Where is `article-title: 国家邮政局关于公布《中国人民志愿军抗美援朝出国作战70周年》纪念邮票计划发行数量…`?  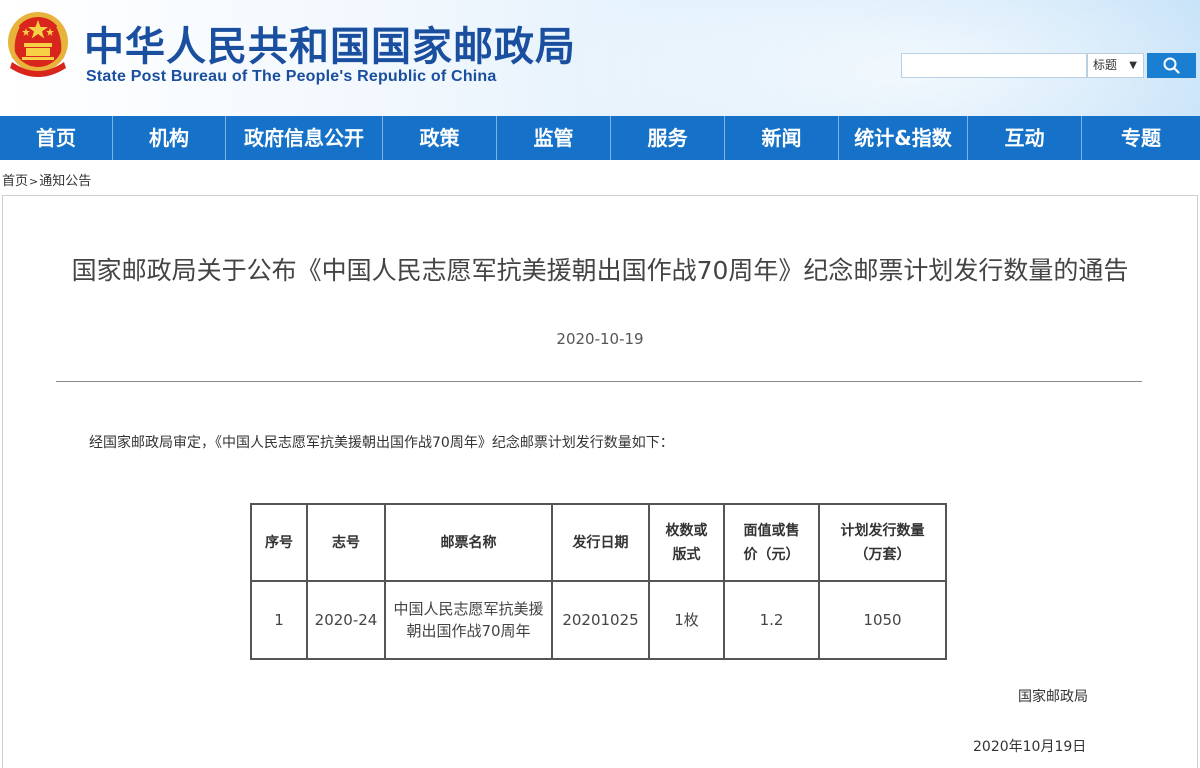 article-title: 国家邮政局关于公布《中国人民志愿军抗美援朝出国作战70周年》纪念邮票计划发行数量… is located at coordinates (600, 270).